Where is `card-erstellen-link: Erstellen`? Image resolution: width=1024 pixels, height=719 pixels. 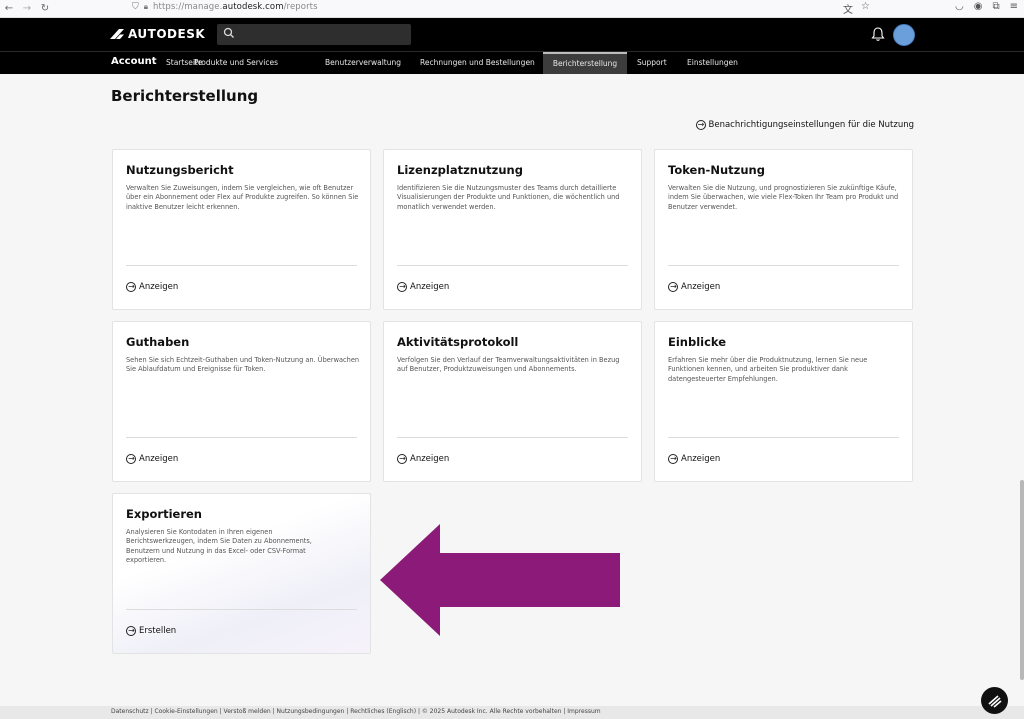 card-erstellen-link: Erstellen is located at coordinates (151, 631).